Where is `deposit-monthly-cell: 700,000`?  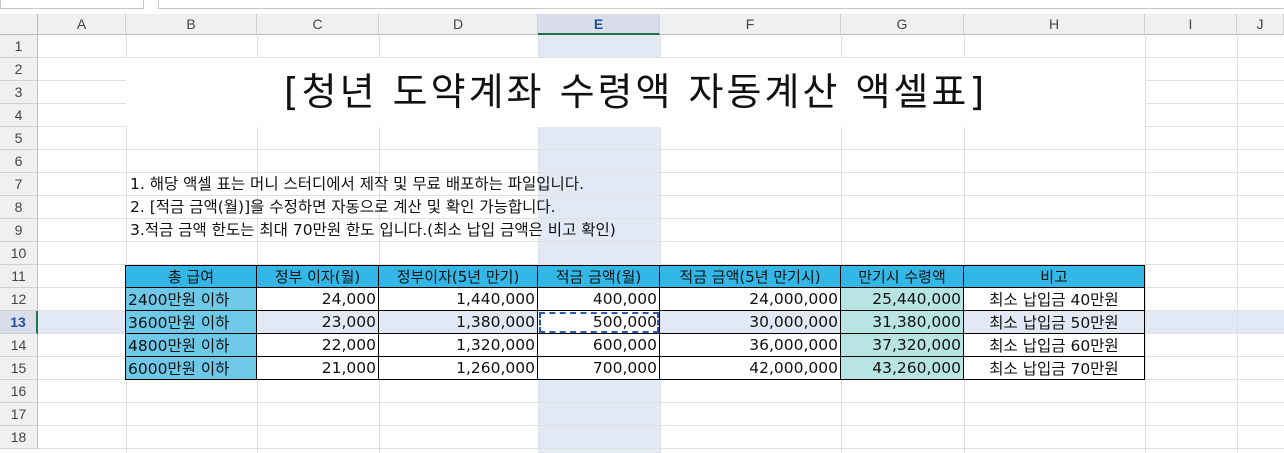 deposit-monthly-cell: 700,000 is located at coordinates (598, 368).